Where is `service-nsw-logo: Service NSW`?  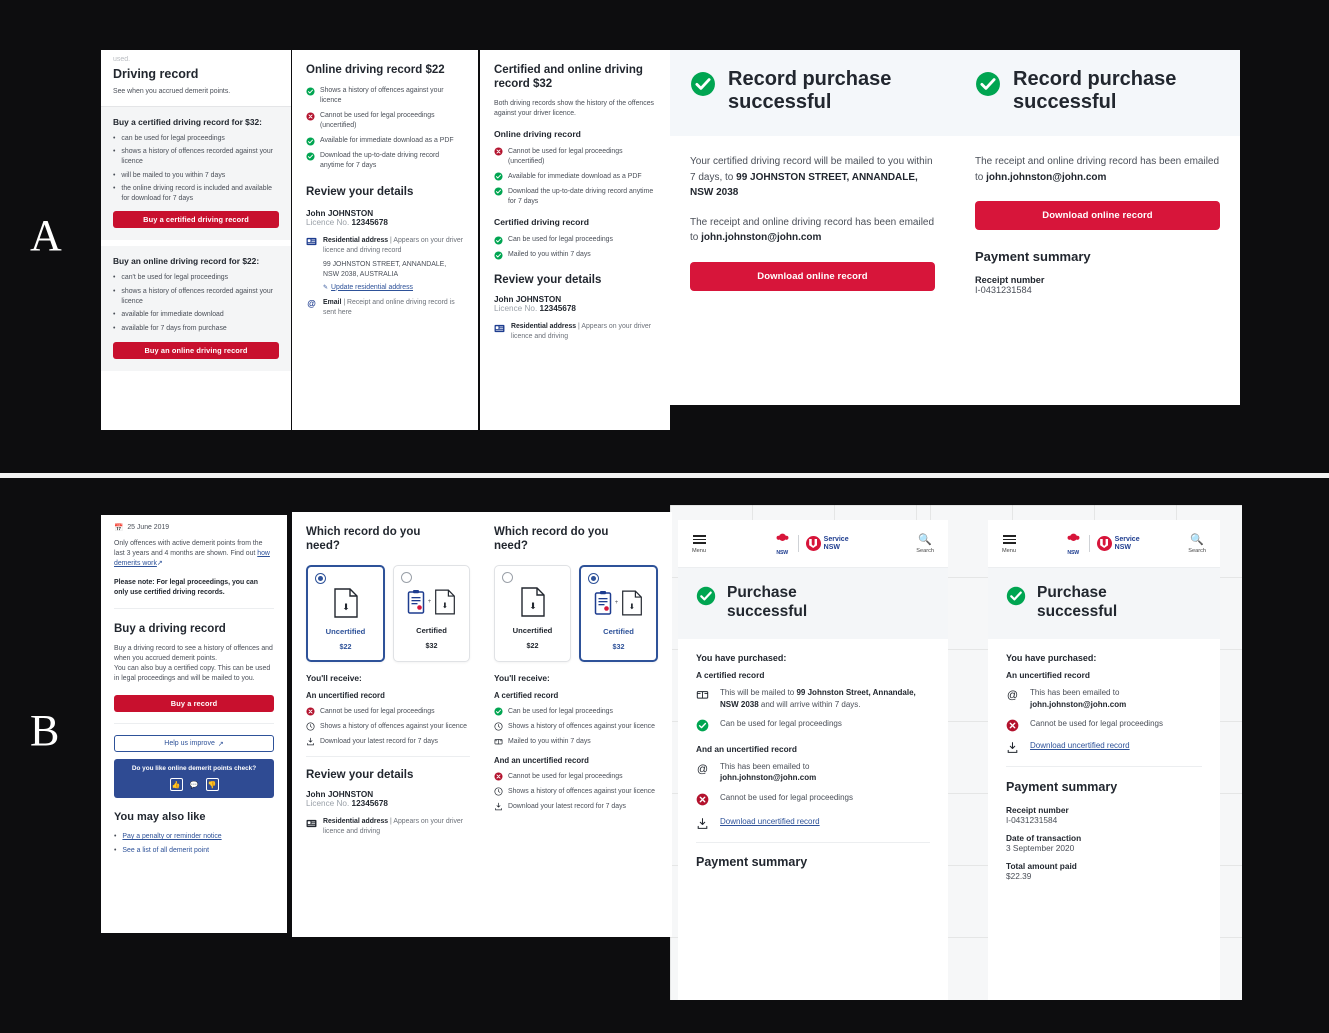
service-nsw-logo: Service NSW is located at coordinates (827, 543).